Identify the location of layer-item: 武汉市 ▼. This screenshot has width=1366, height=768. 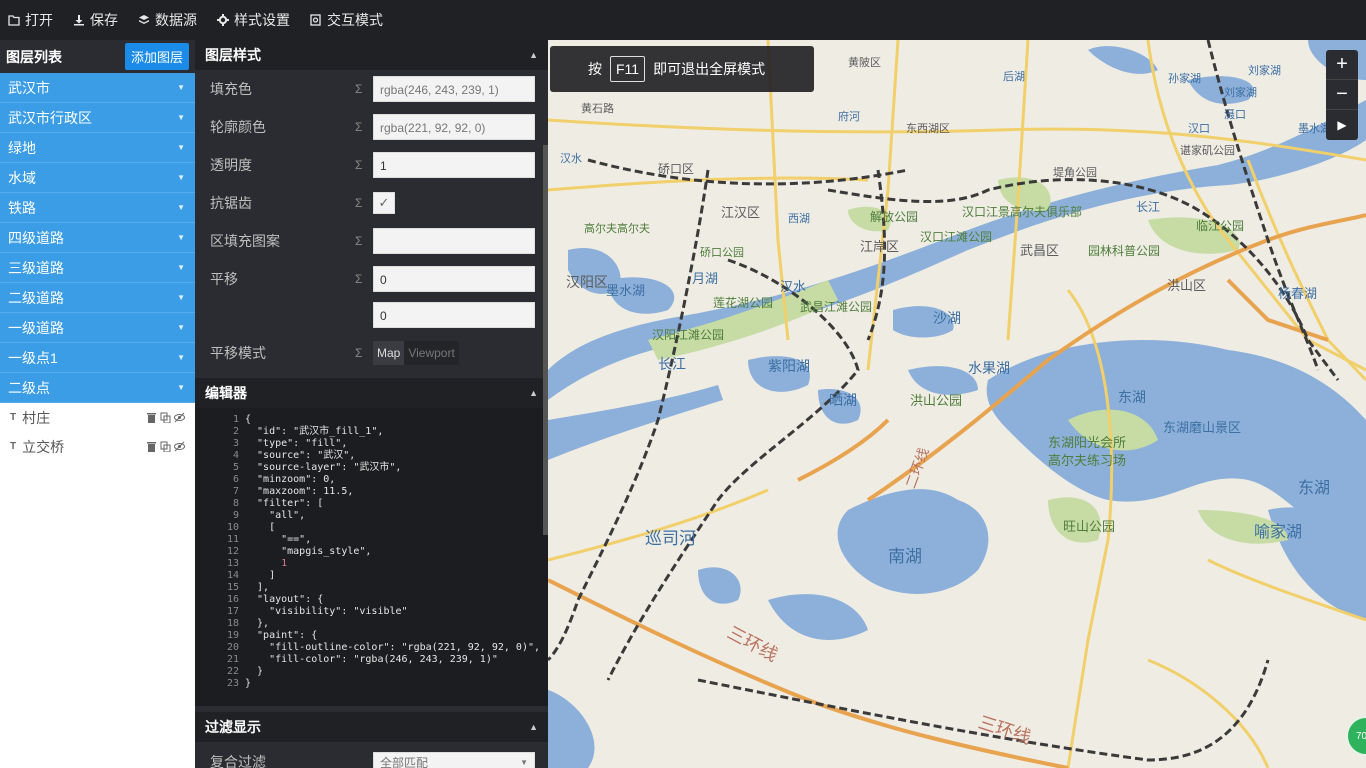
(97, 88).